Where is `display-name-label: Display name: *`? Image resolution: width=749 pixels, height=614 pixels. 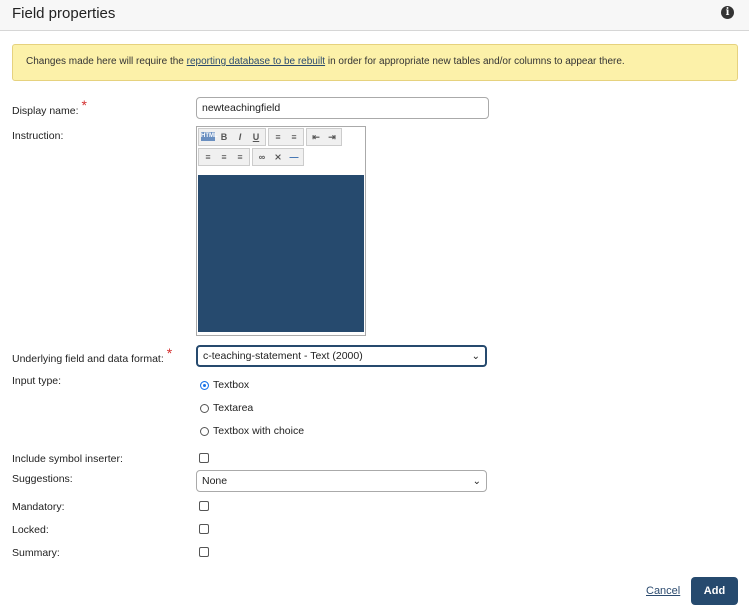 display-name-label: Display name: * is located at coordinates (49, 107).